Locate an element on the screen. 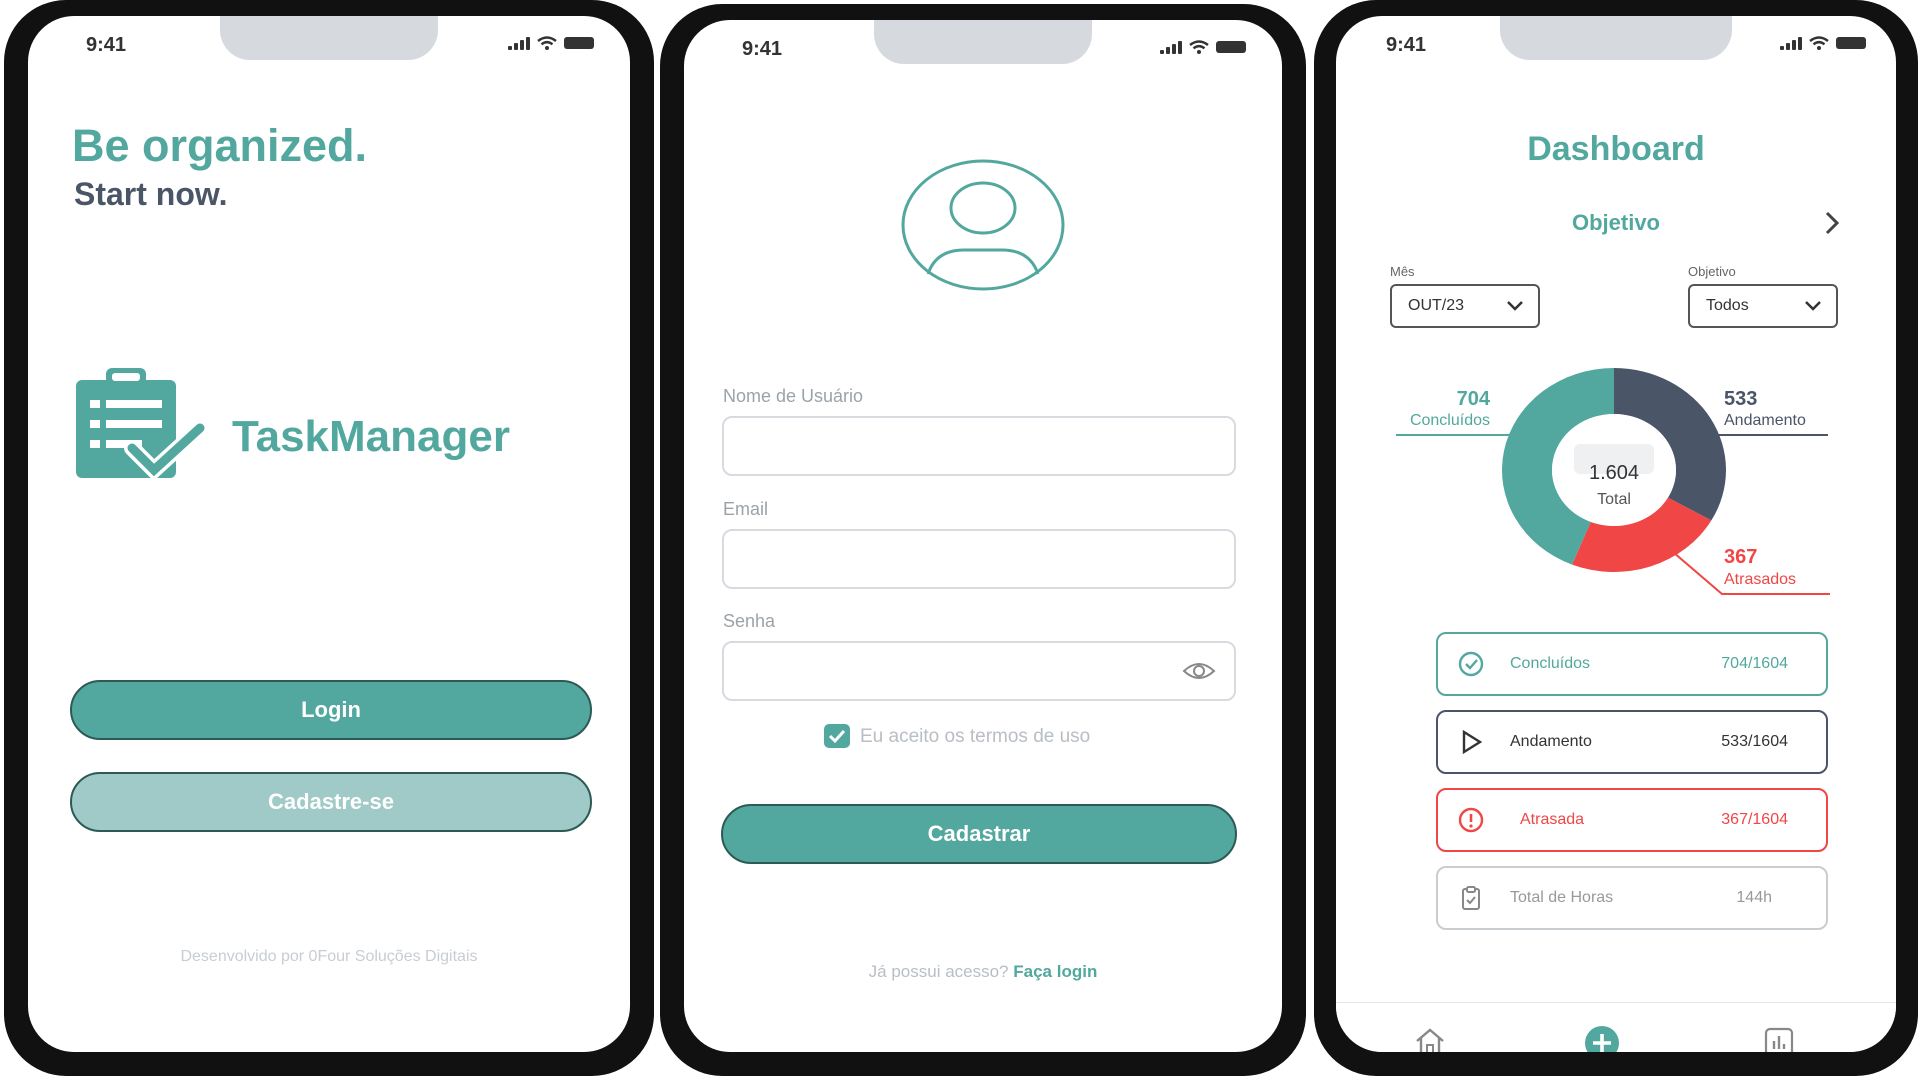 This screenshot has height=1080, width=1920. month-label: Mês is located at coordinates (1402, 271).